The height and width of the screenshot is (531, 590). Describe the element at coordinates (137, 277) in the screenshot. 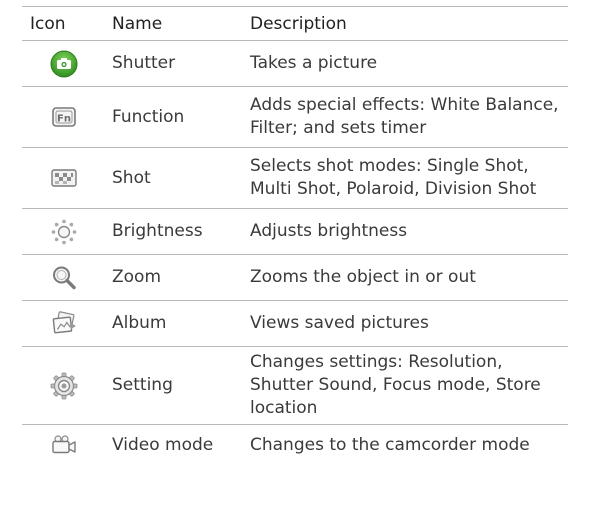

I see `row-name: Zoom` at that location.